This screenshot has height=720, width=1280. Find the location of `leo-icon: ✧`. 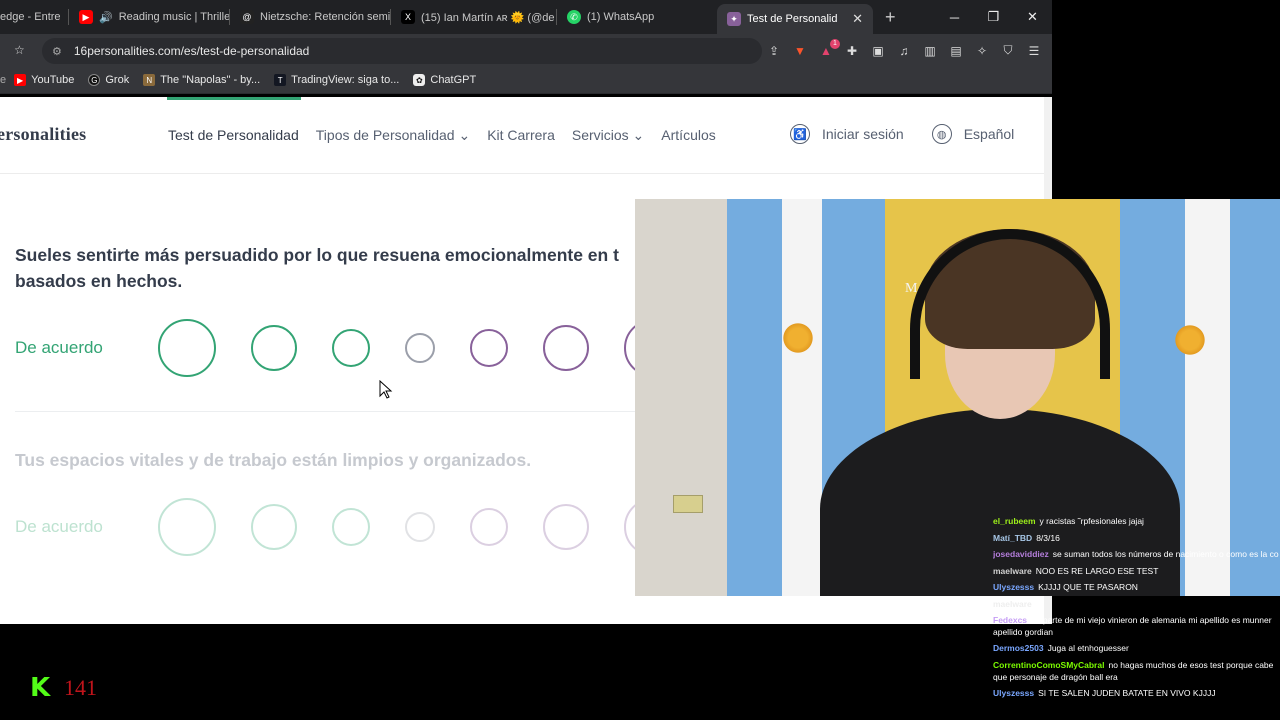

leo-icon: ✧ is located at coordinates (982, 51).